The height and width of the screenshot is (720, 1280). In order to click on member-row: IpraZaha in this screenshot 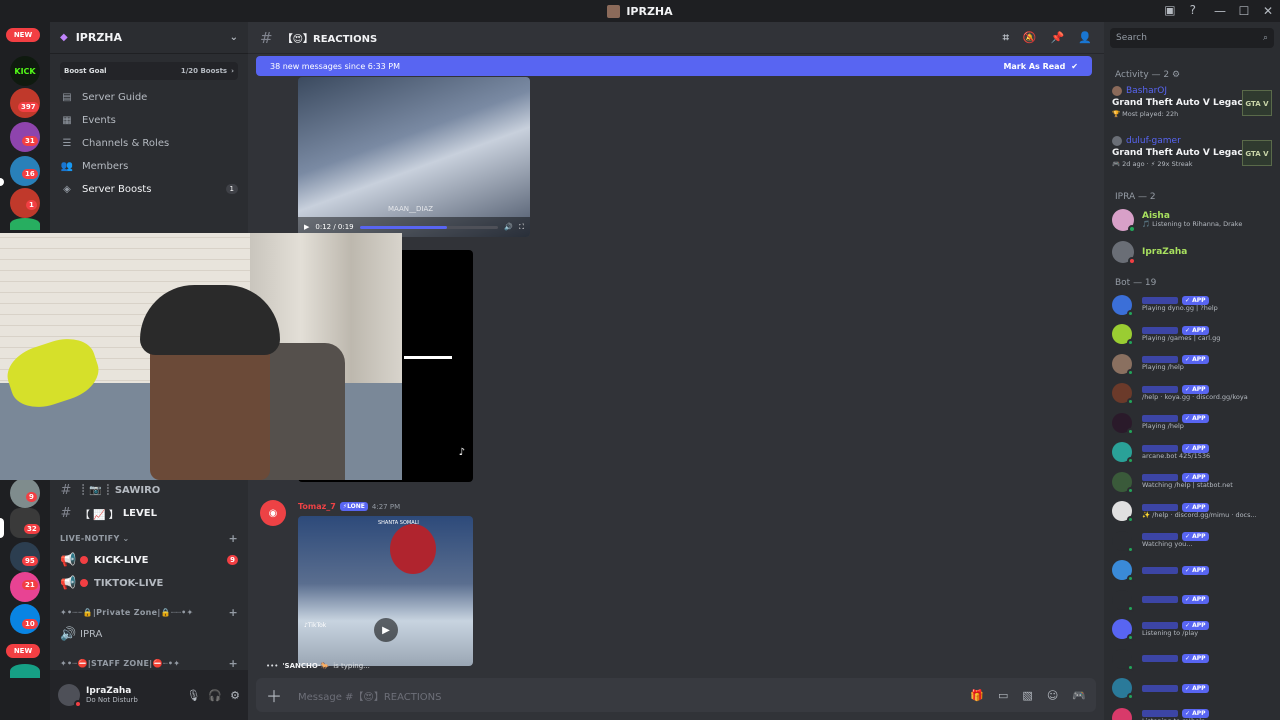, I will do `click(1193, 252)`.